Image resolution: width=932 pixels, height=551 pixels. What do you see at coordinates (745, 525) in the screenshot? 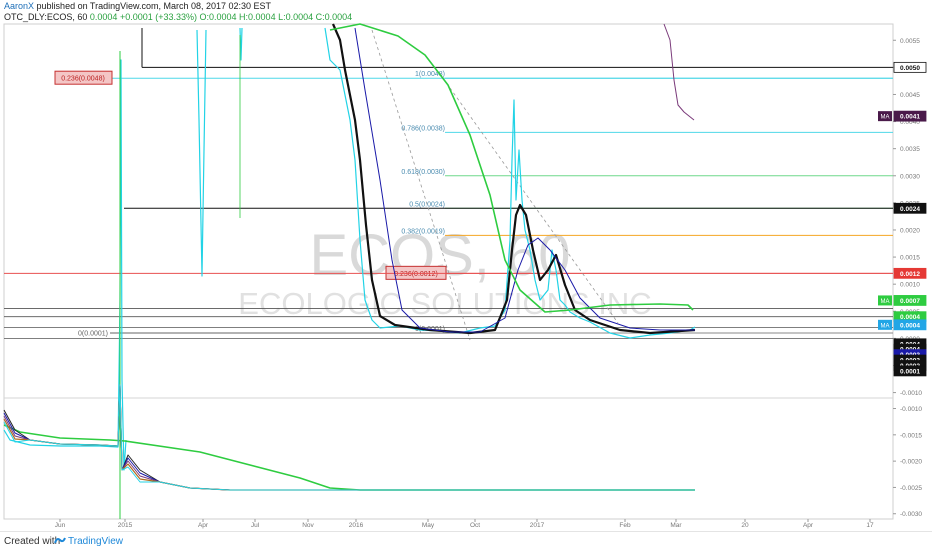
I see `x-axis-tick-label: 20` at bounding box center [745, 525].